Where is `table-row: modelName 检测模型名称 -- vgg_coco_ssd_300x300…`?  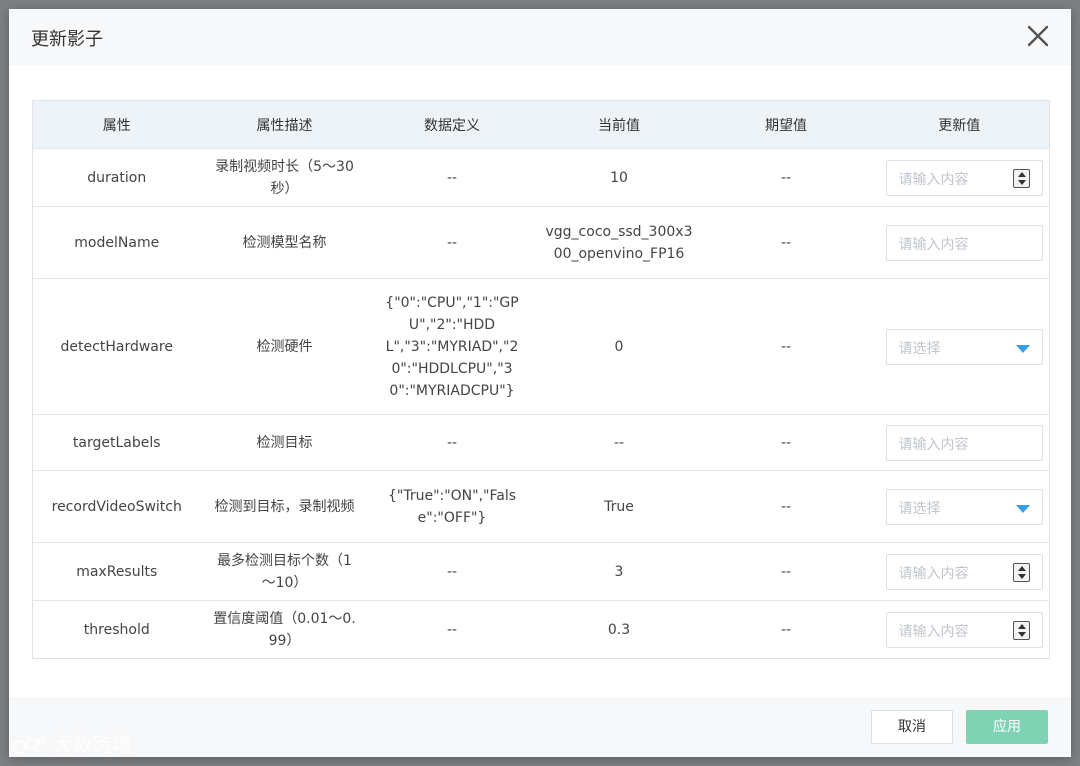
table-row: modelName 检测模型名称 -- vgg_coco_ssd_300x300… is located at coordinates (541, 242).